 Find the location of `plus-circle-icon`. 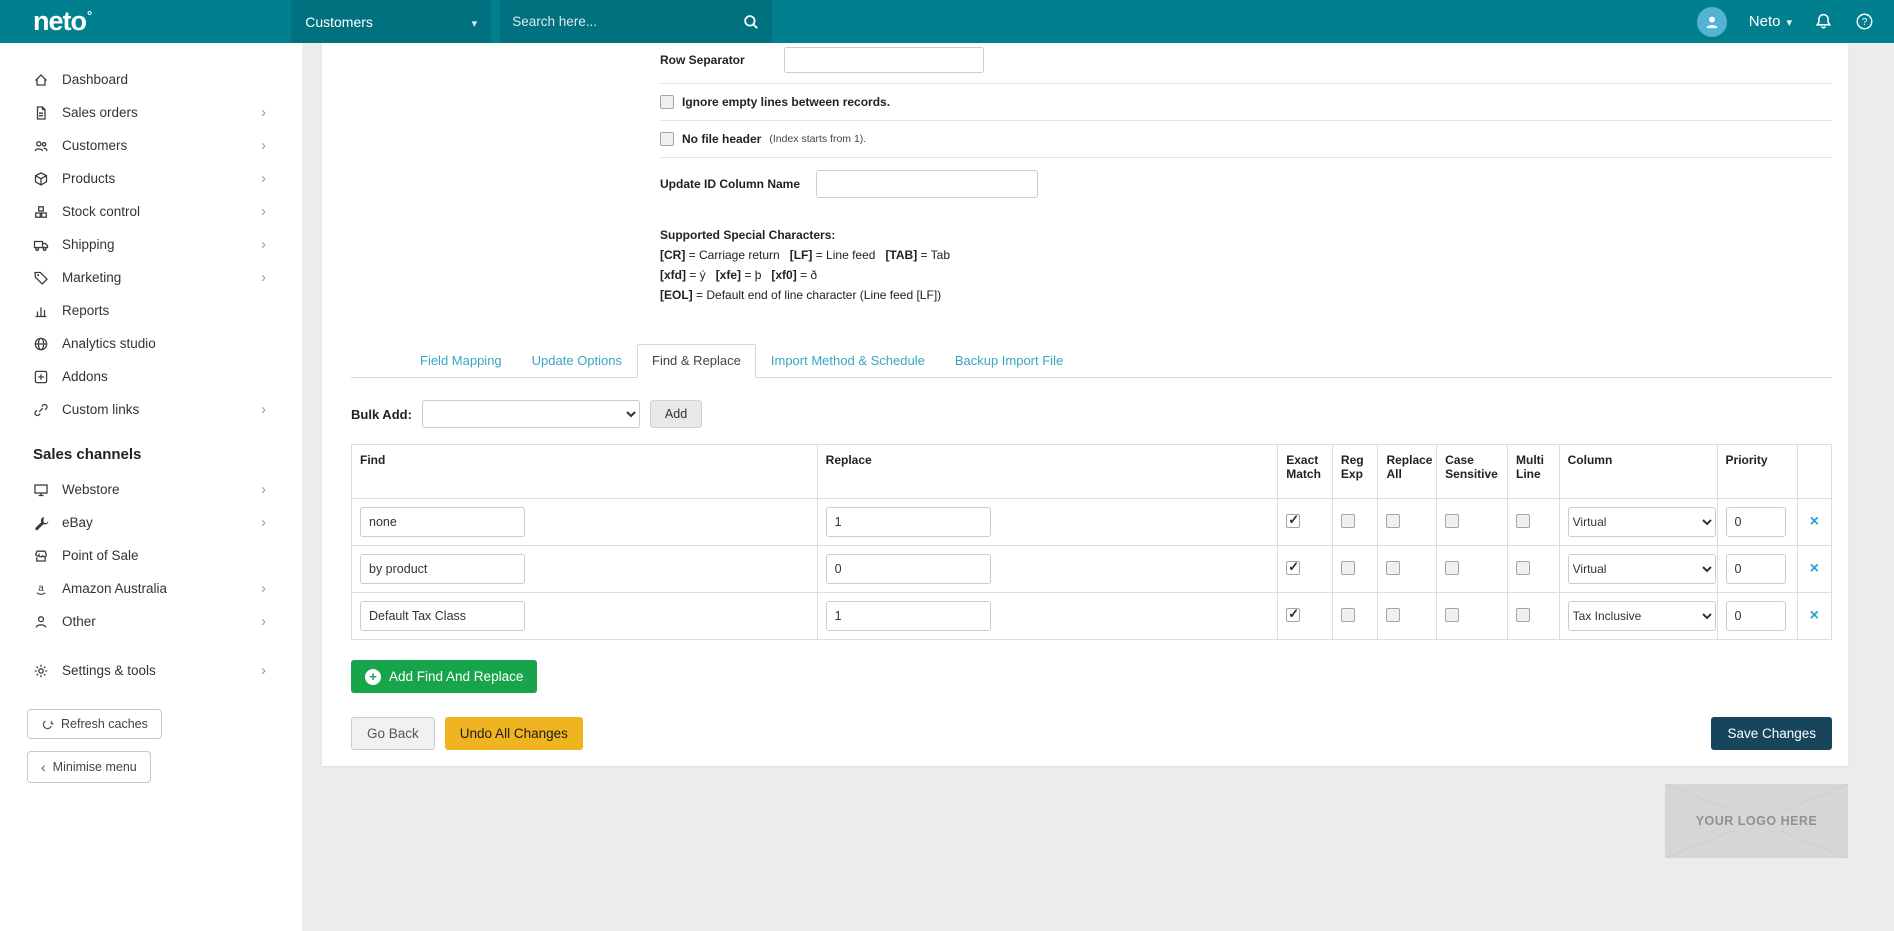

plus-circle-icon is located at coordinates (373, 676).